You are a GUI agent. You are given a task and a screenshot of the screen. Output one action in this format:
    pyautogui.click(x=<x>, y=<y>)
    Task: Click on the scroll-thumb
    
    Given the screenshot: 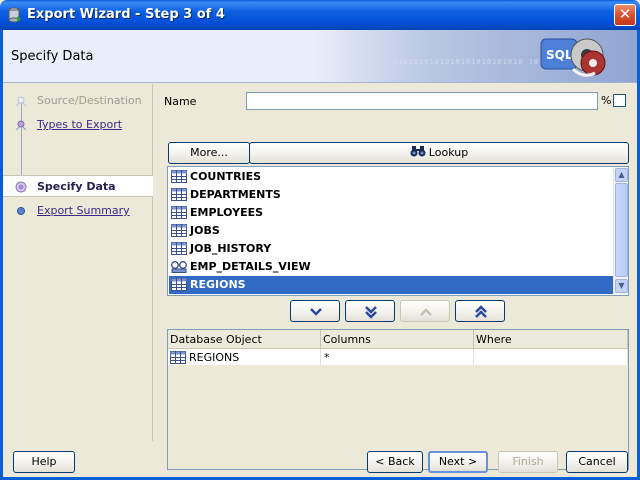 What is the action you would take?
    pyautogui.click(x=621, y=230)
    